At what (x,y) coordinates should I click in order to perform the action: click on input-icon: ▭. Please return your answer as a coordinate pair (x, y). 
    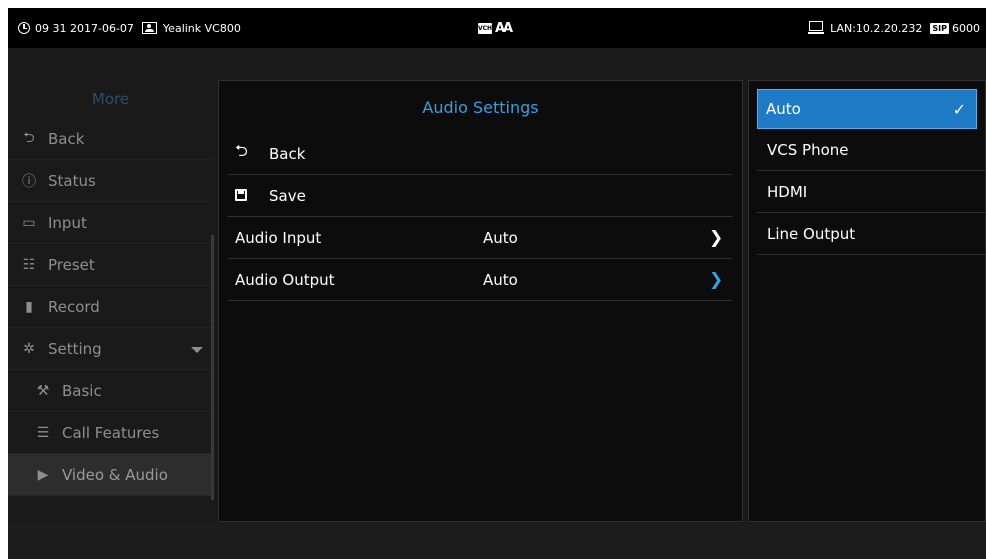
    Looking at the image, I should click on (29, 222).